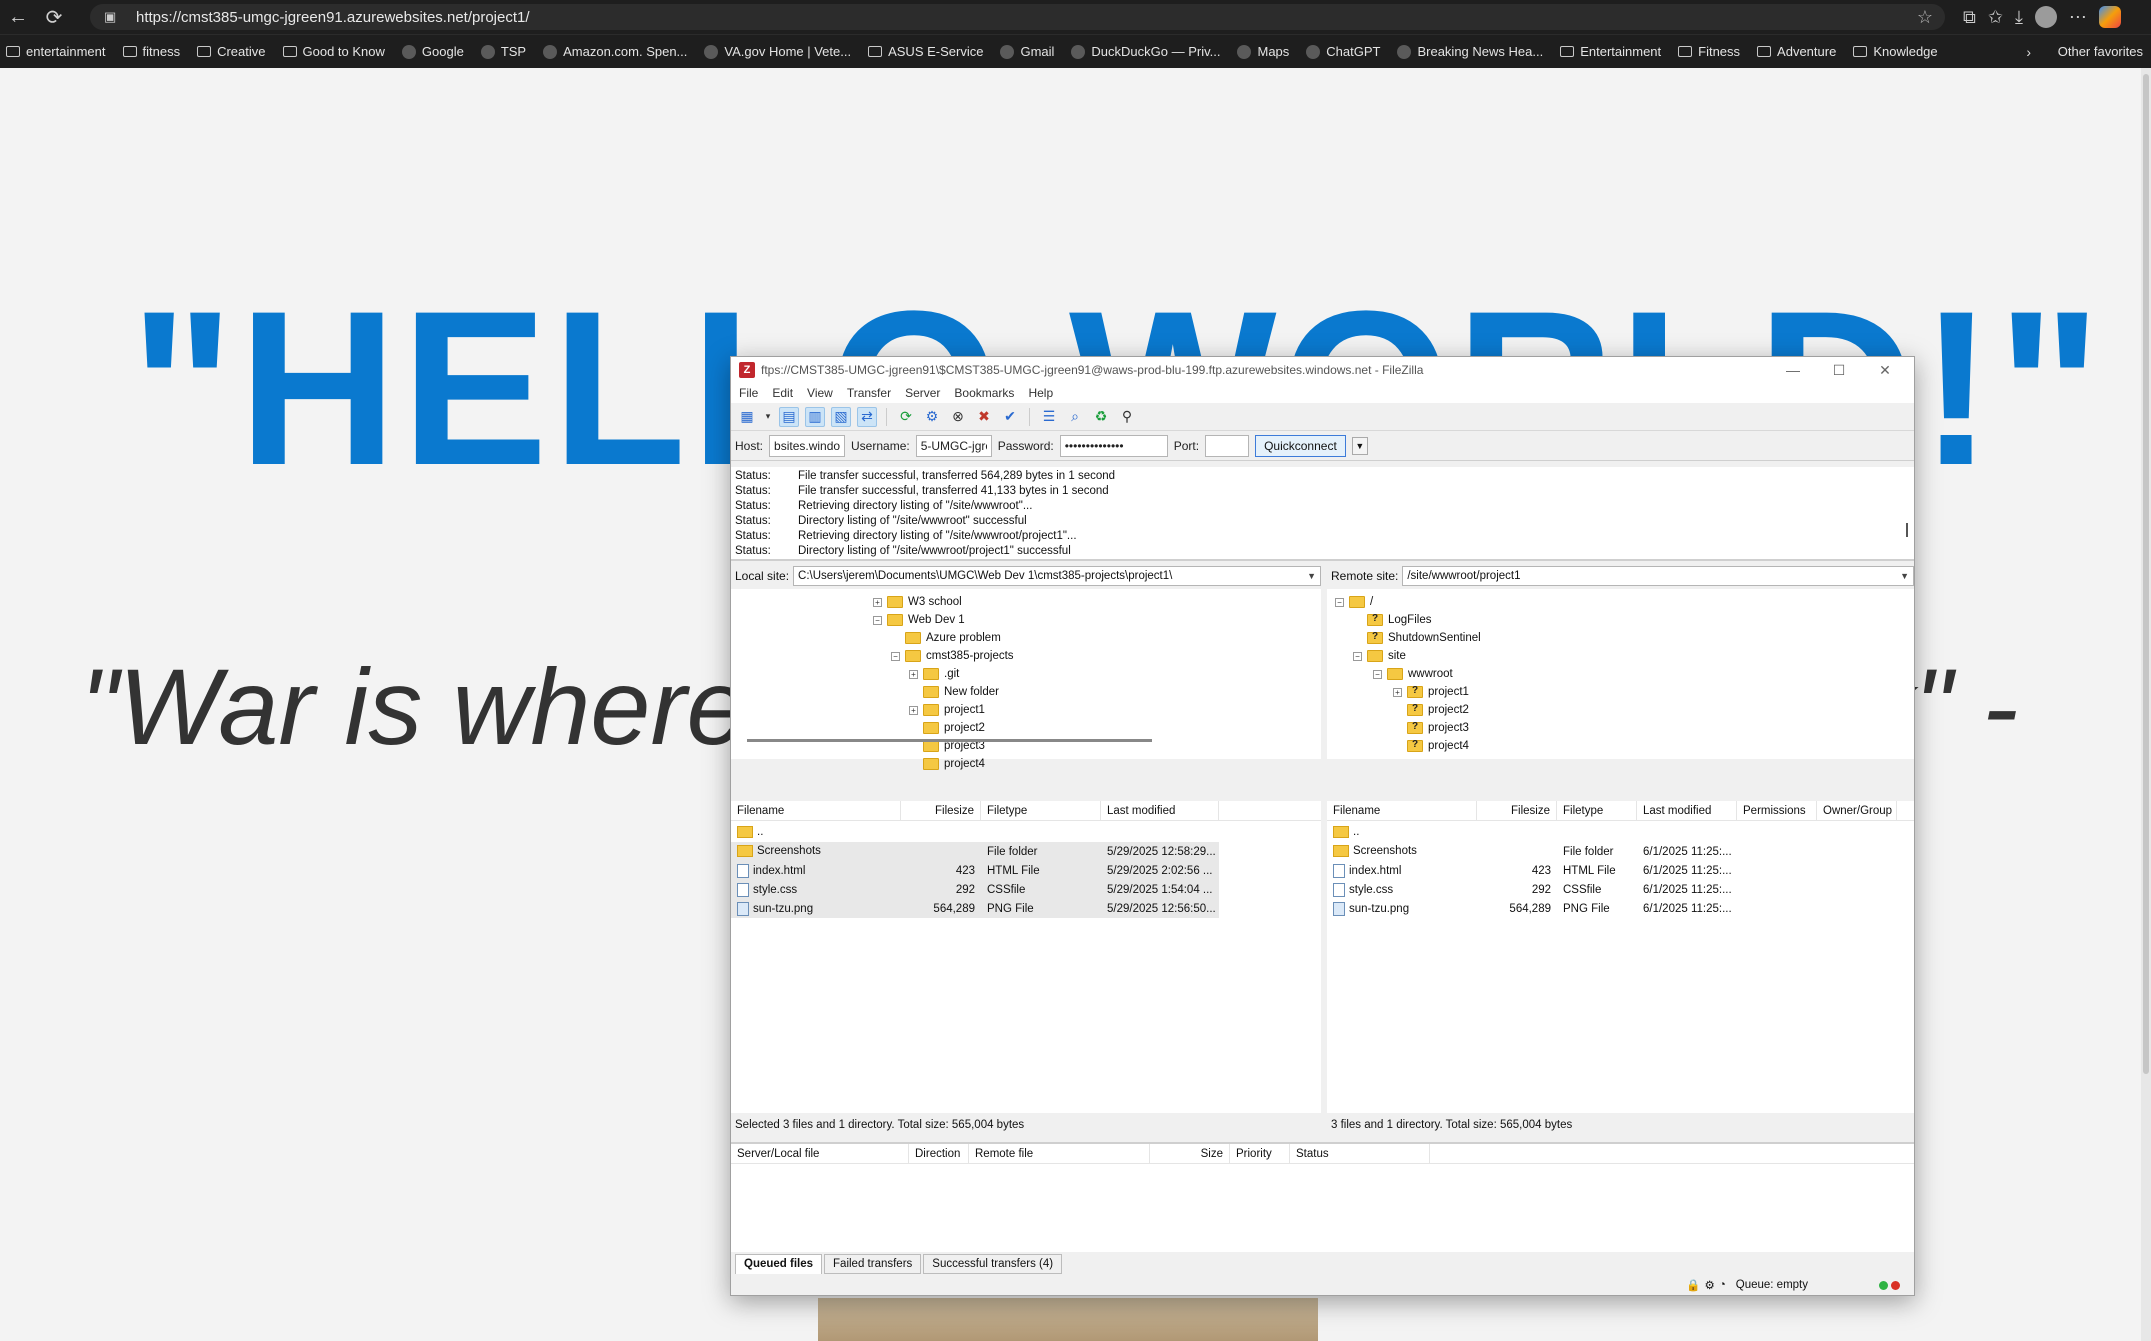  I want to click on chevron-right-icon: ›, so click(2028, 52).